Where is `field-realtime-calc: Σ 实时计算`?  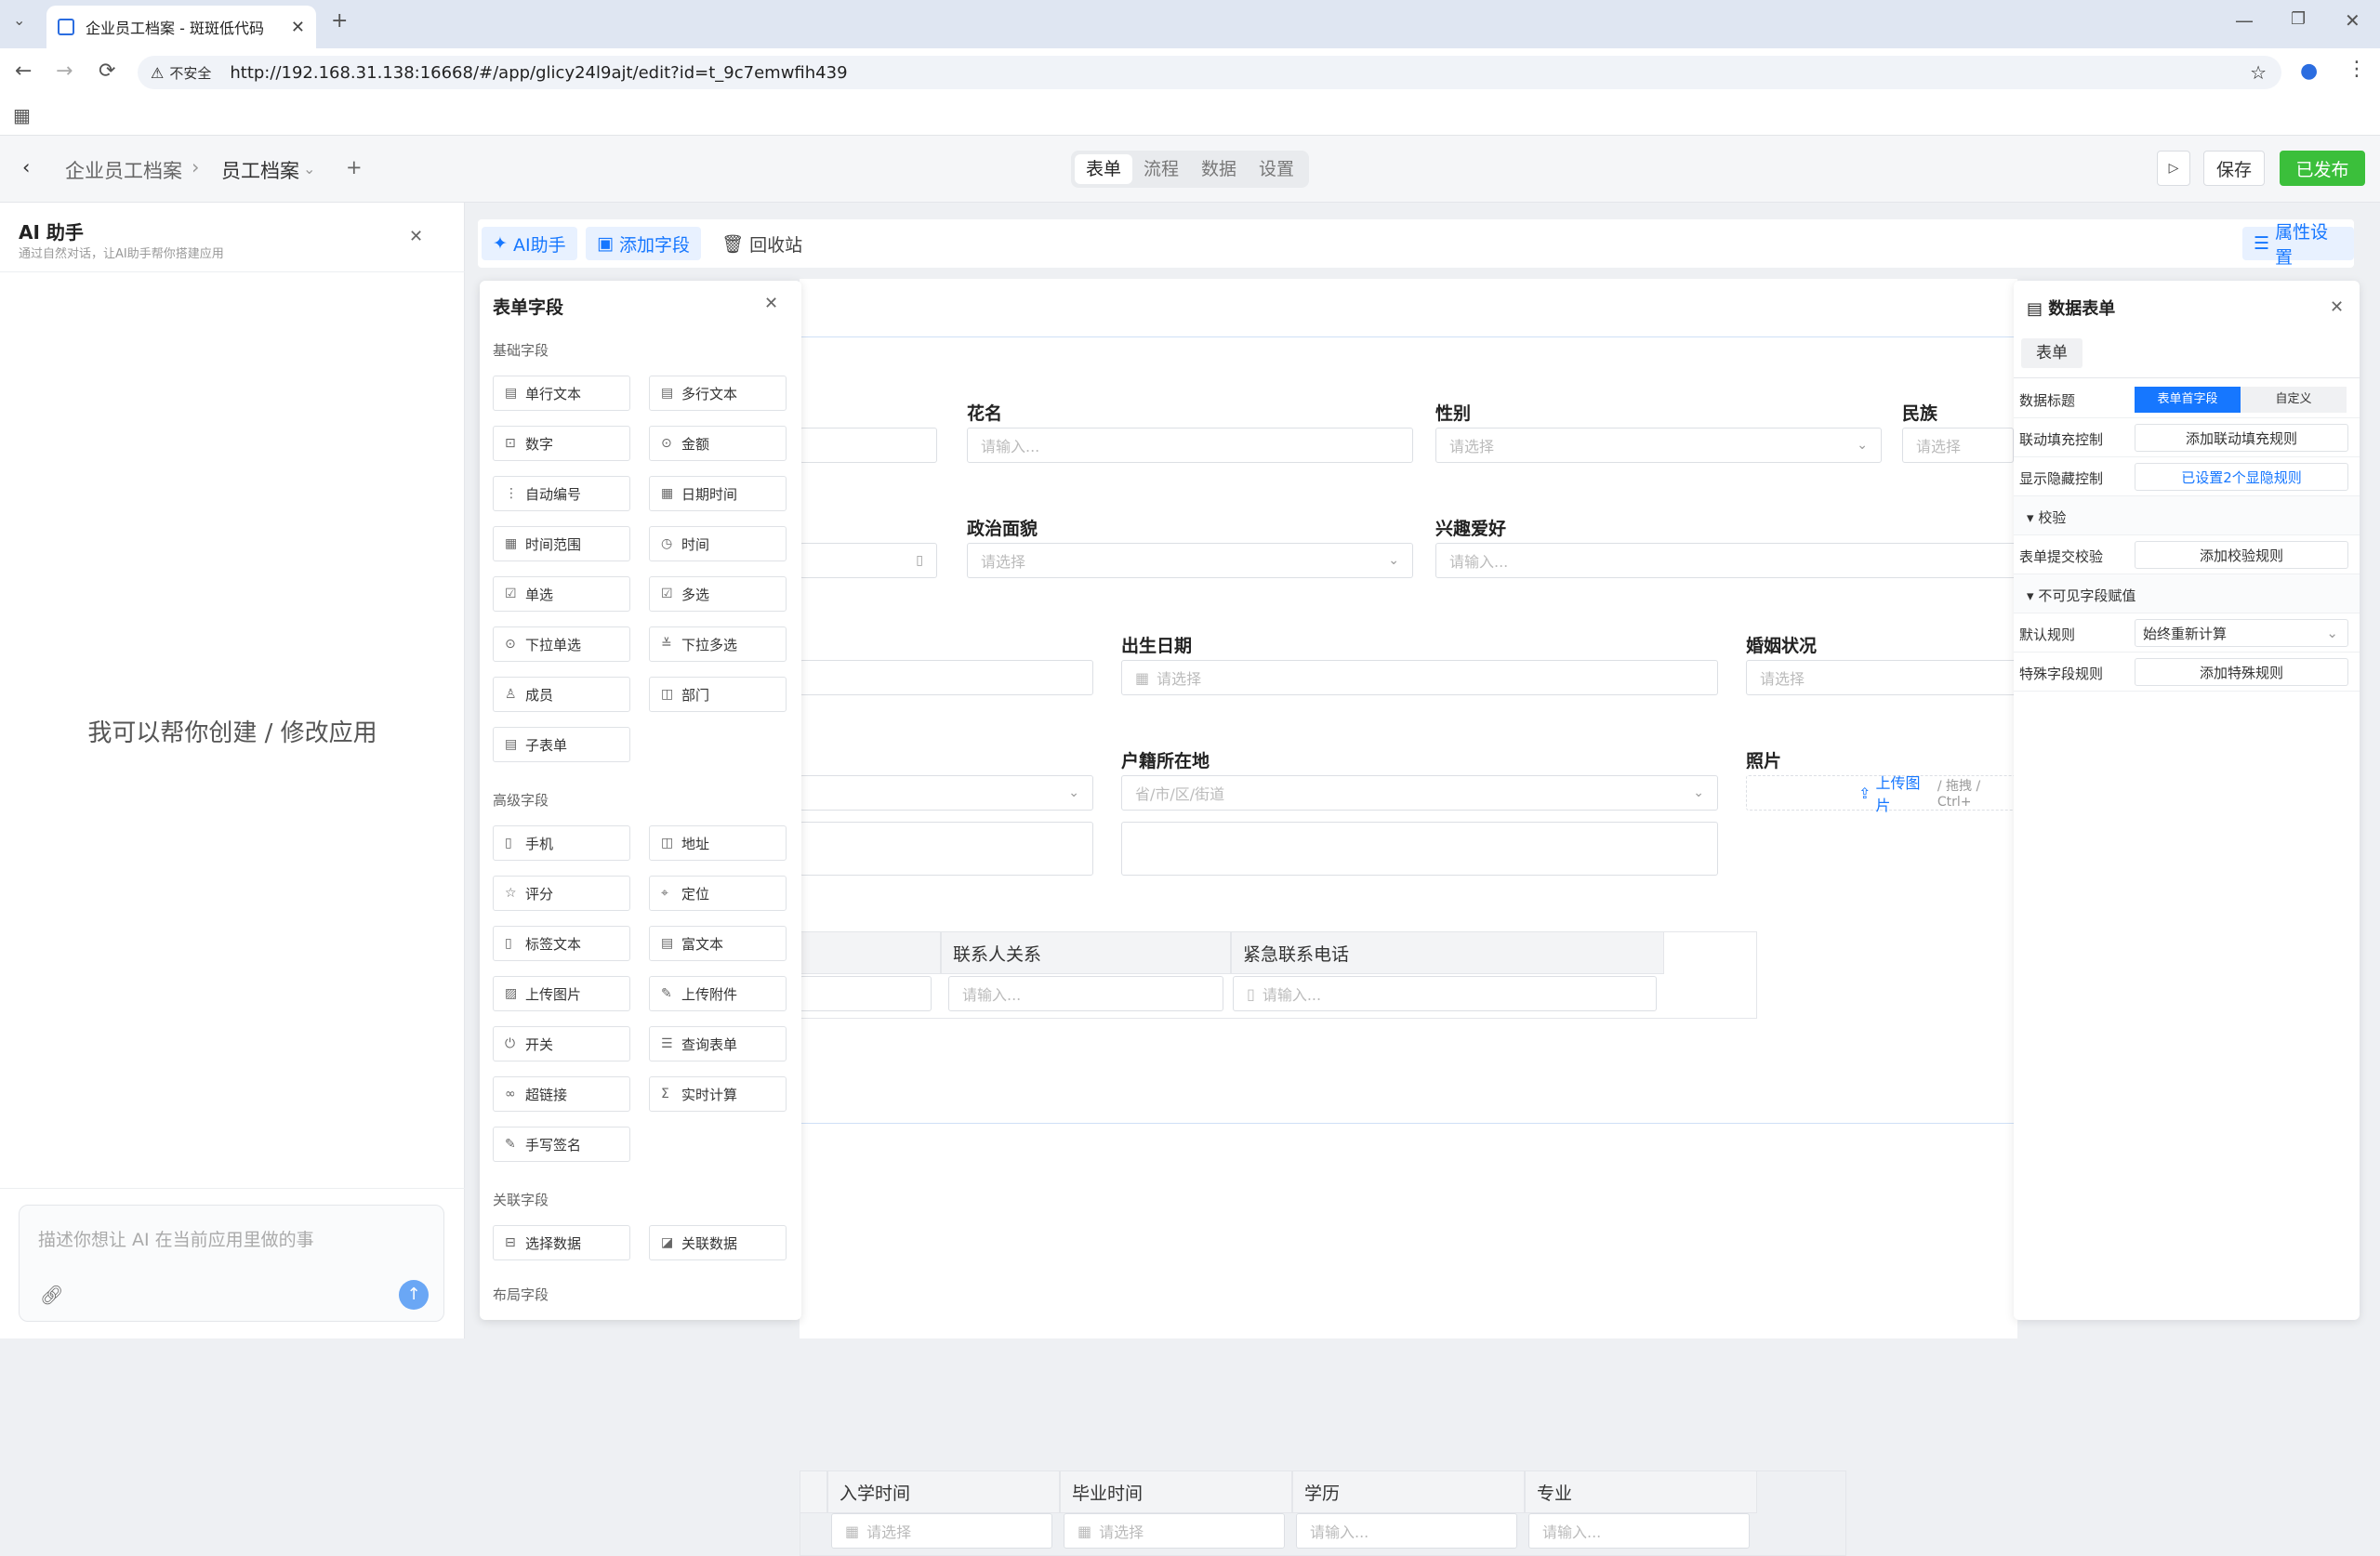
field-realtime-calc: Σ 实时计算 is located at coordinates (718, 1094).